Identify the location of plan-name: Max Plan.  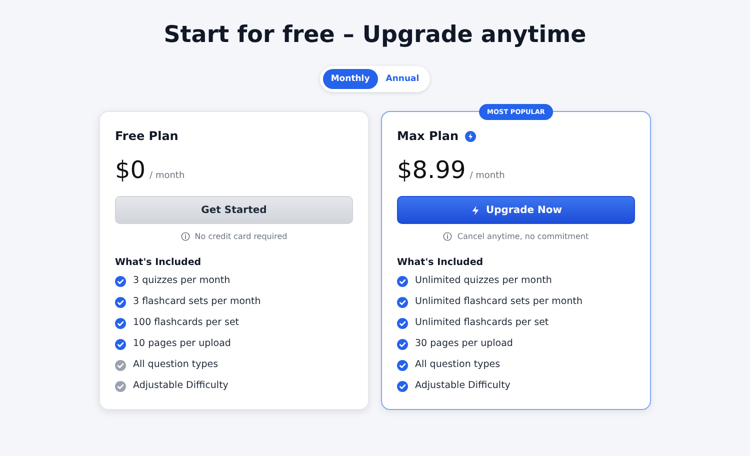
(428, 136).